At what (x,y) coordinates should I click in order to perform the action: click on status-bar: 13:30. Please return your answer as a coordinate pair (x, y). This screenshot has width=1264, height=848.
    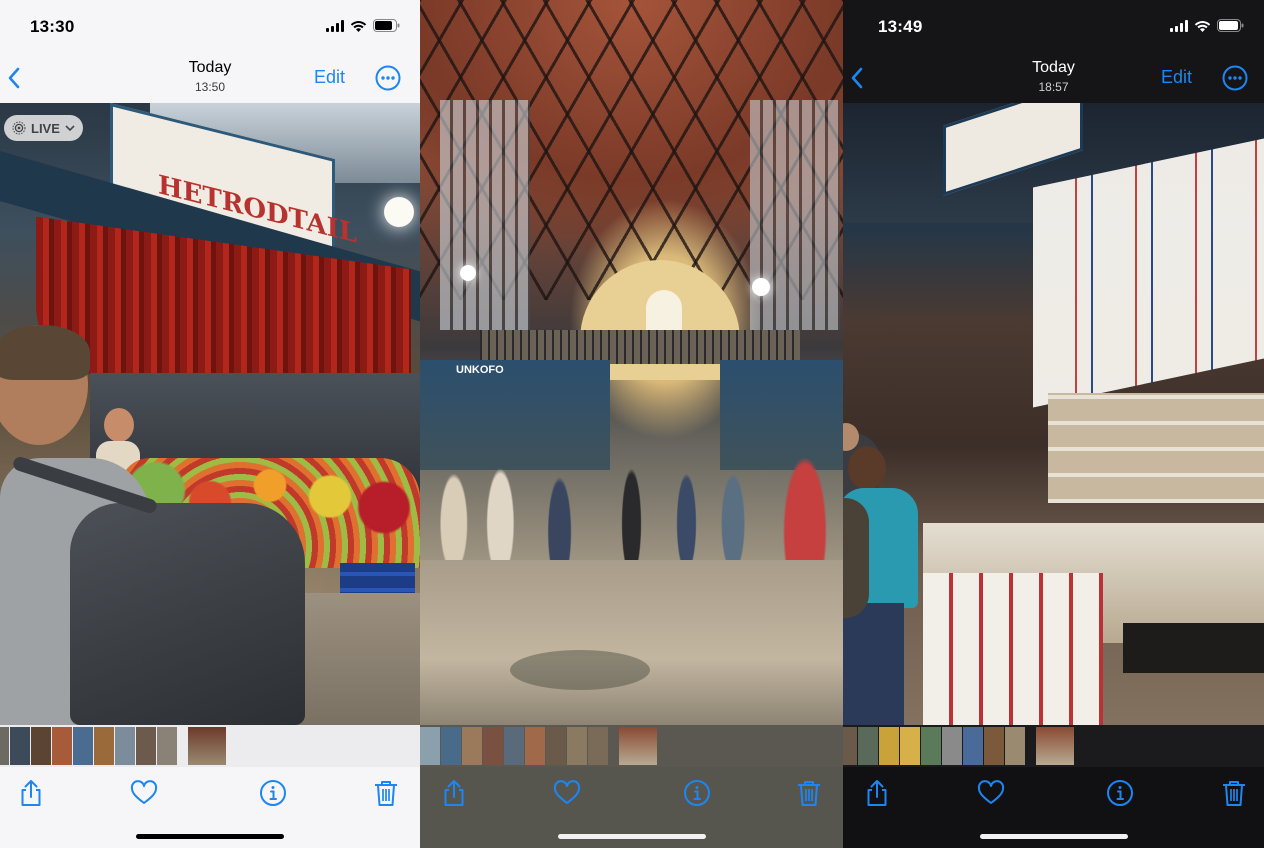
    Looking at the image, I should click on (210, 27).